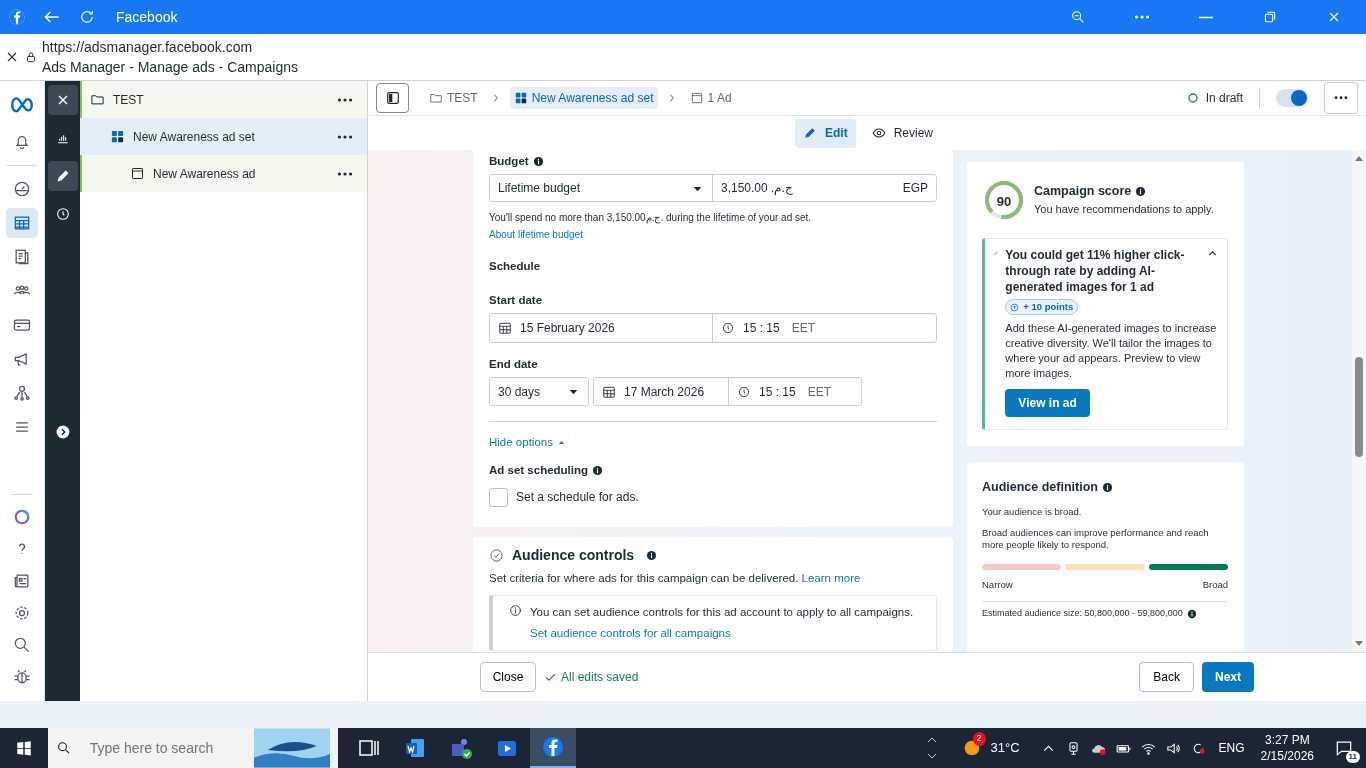 The width and height of the screenshot is (1366, 768). I want to click on notification-badge: 2, so click(979, 739).